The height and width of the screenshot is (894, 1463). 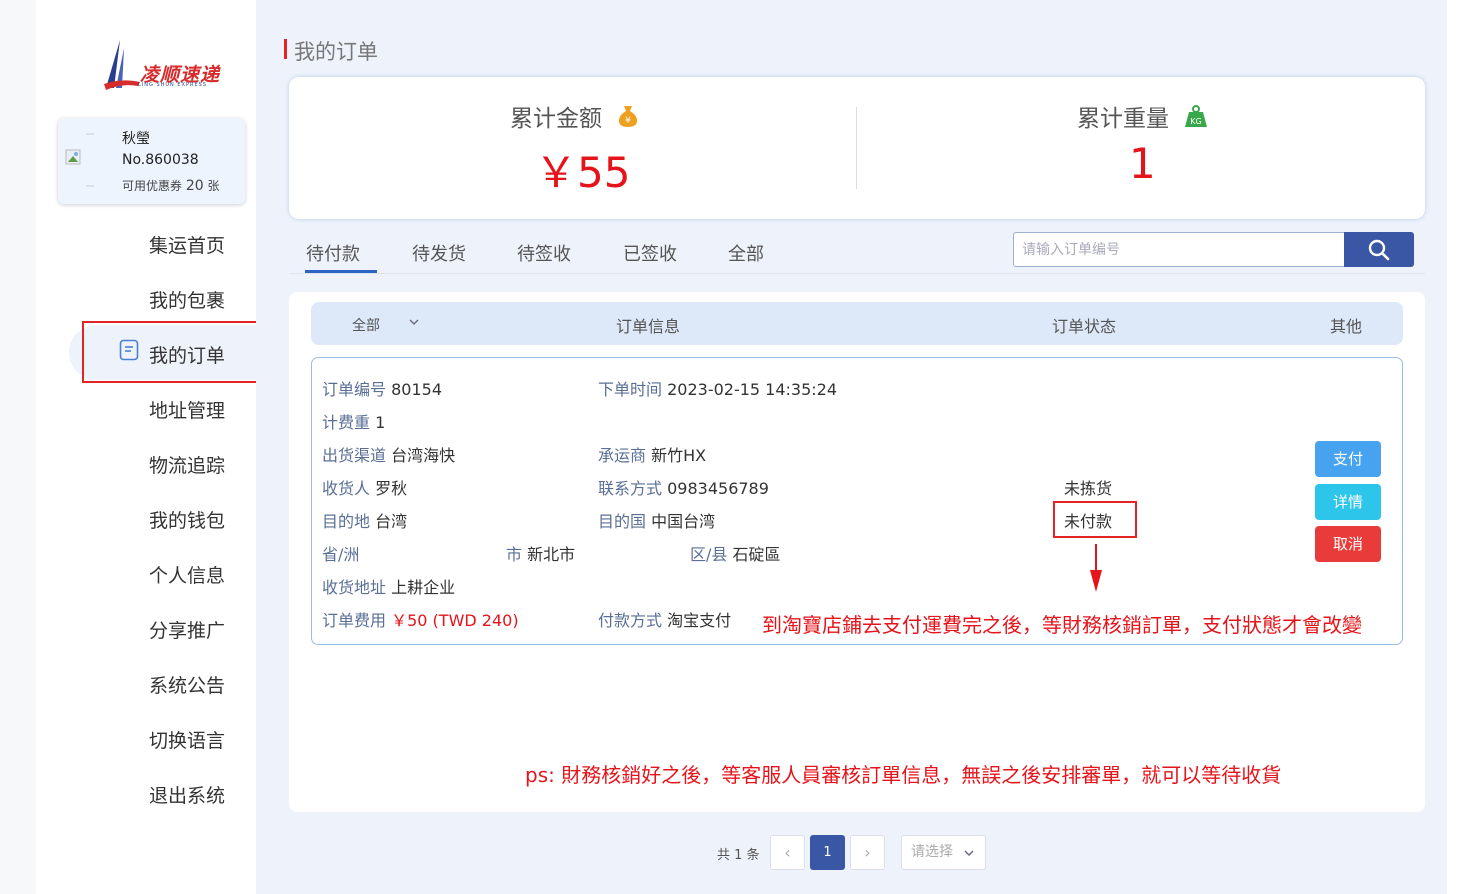 What do you see at coordinates (187, 521) in the screenshot?
I see `sidebar-item-label: 我的钱包` at bounding box center [187, 521].